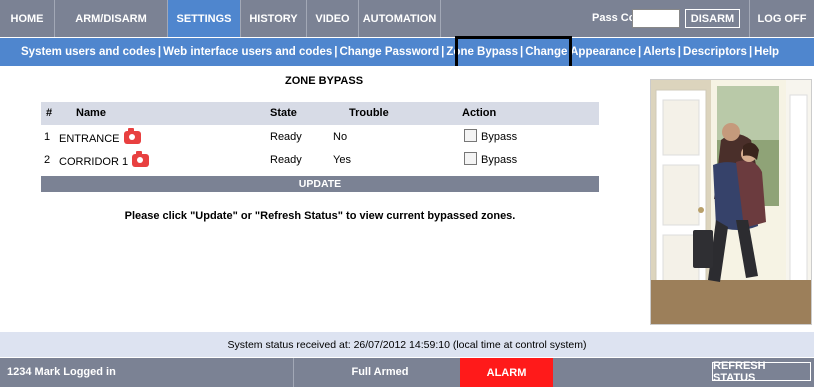  Describe the element at coordinates (111, 18) in the screenshot. I see `tab-arm-disarm: ARM/DISARM` at that location.